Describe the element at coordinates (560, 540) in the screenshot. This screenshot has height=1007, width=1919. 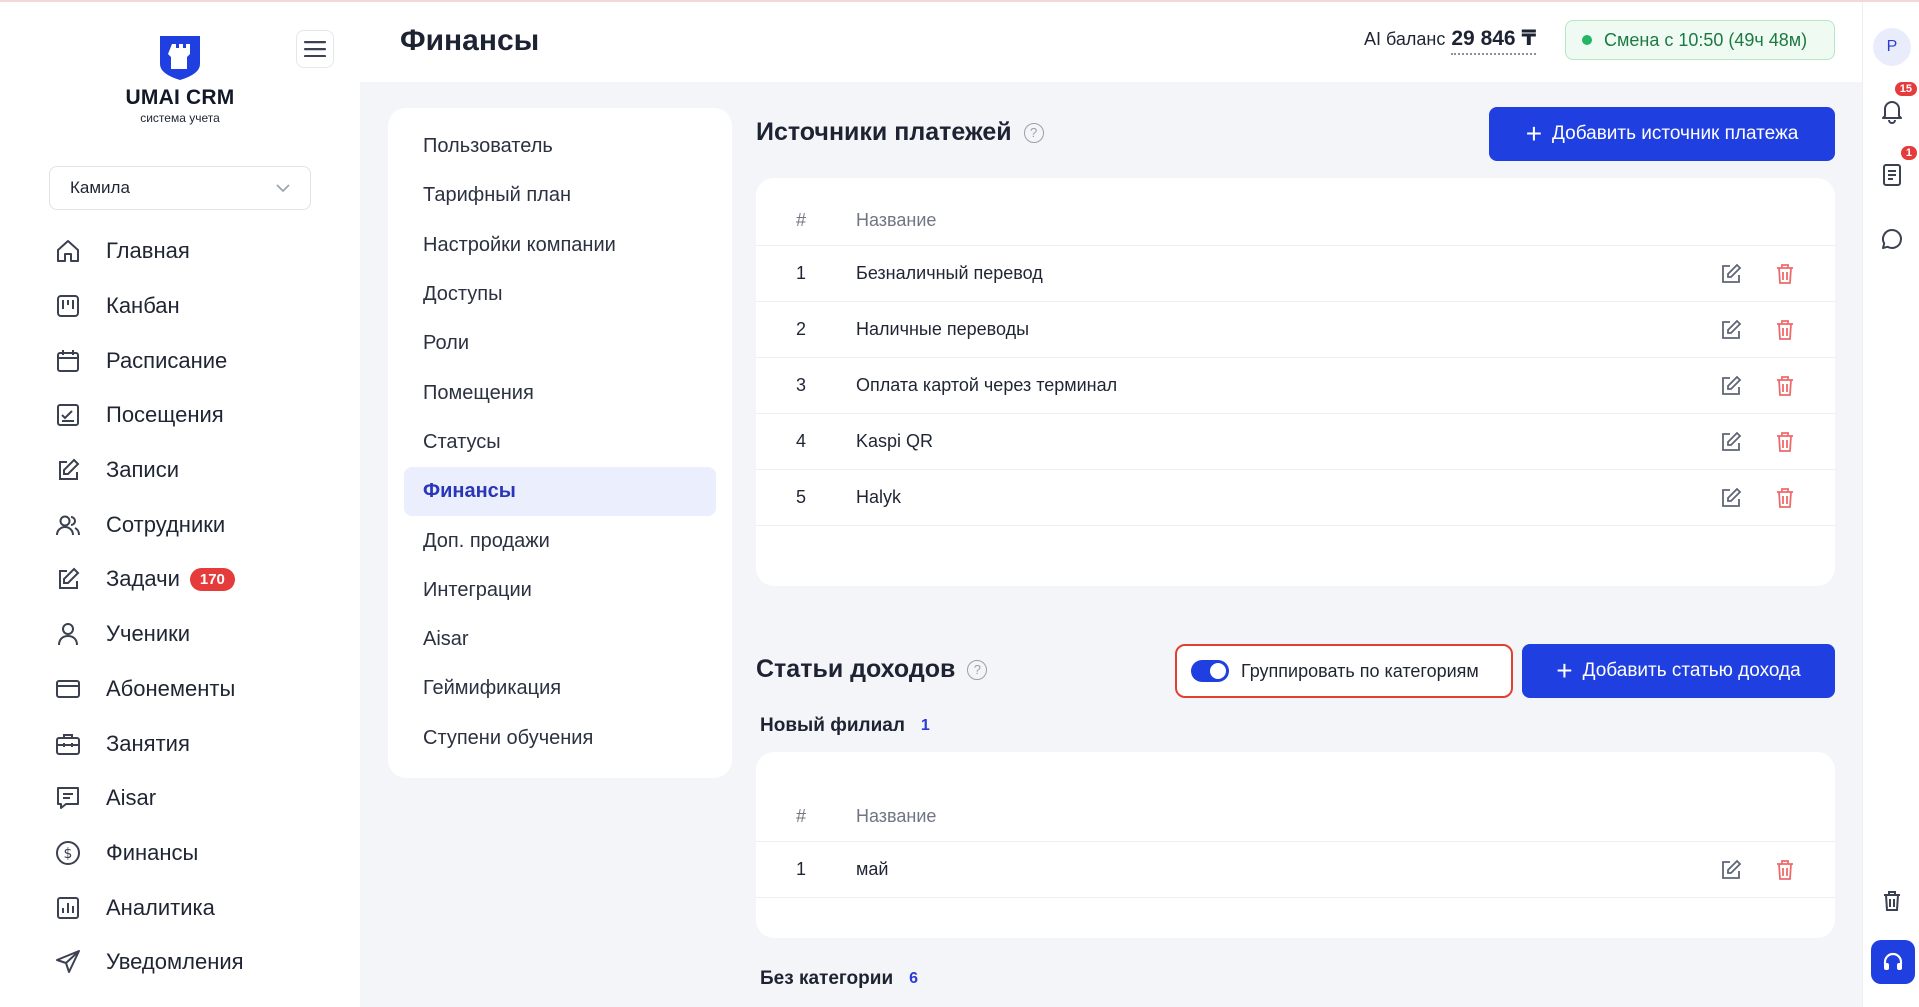
I see `settings-item-upsell: Доп. продажи` at that location.